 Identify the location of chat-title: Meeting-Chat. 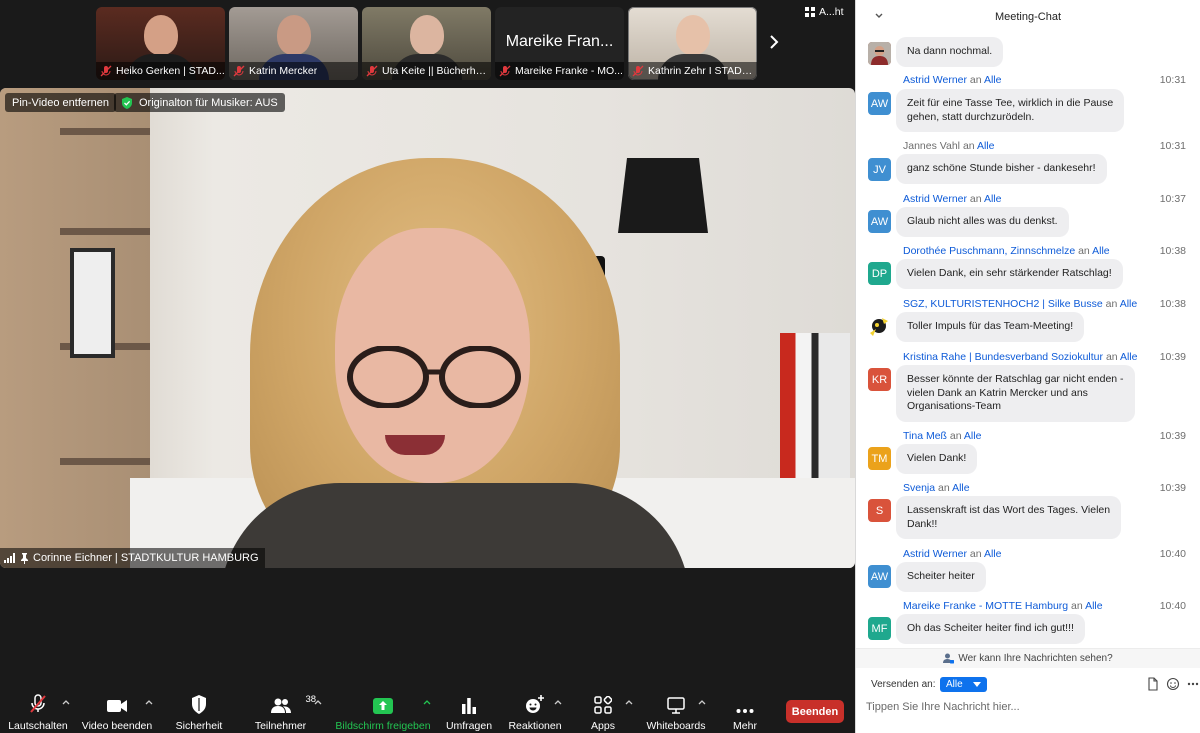
(1028, 16).